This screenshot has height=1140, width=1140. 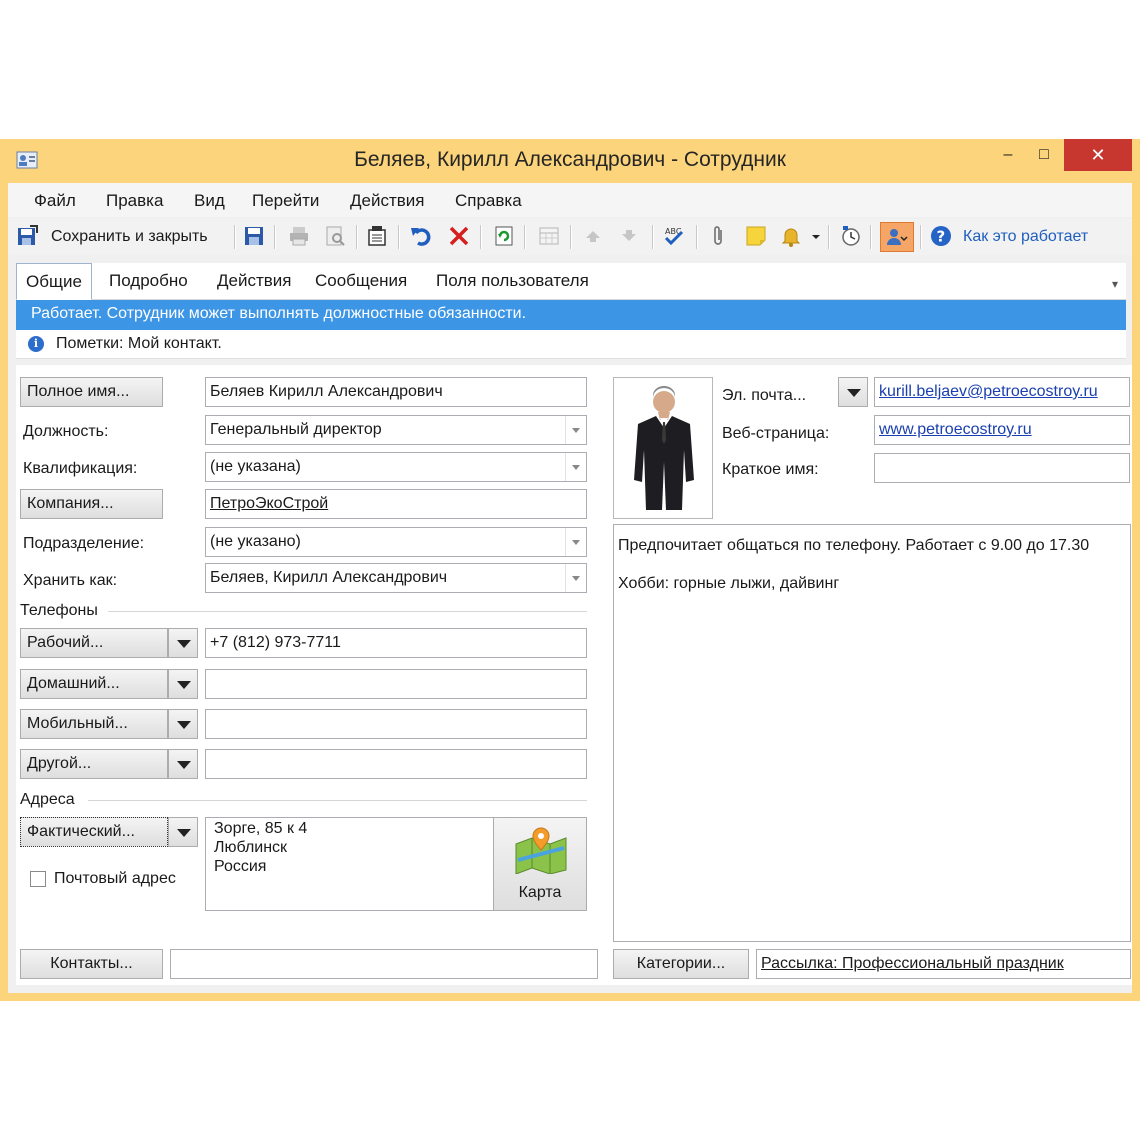 What do you see at coordinates (209, 201) in the screenshot?
I see `menu-view: Вид` at bounding box center [209, 201].